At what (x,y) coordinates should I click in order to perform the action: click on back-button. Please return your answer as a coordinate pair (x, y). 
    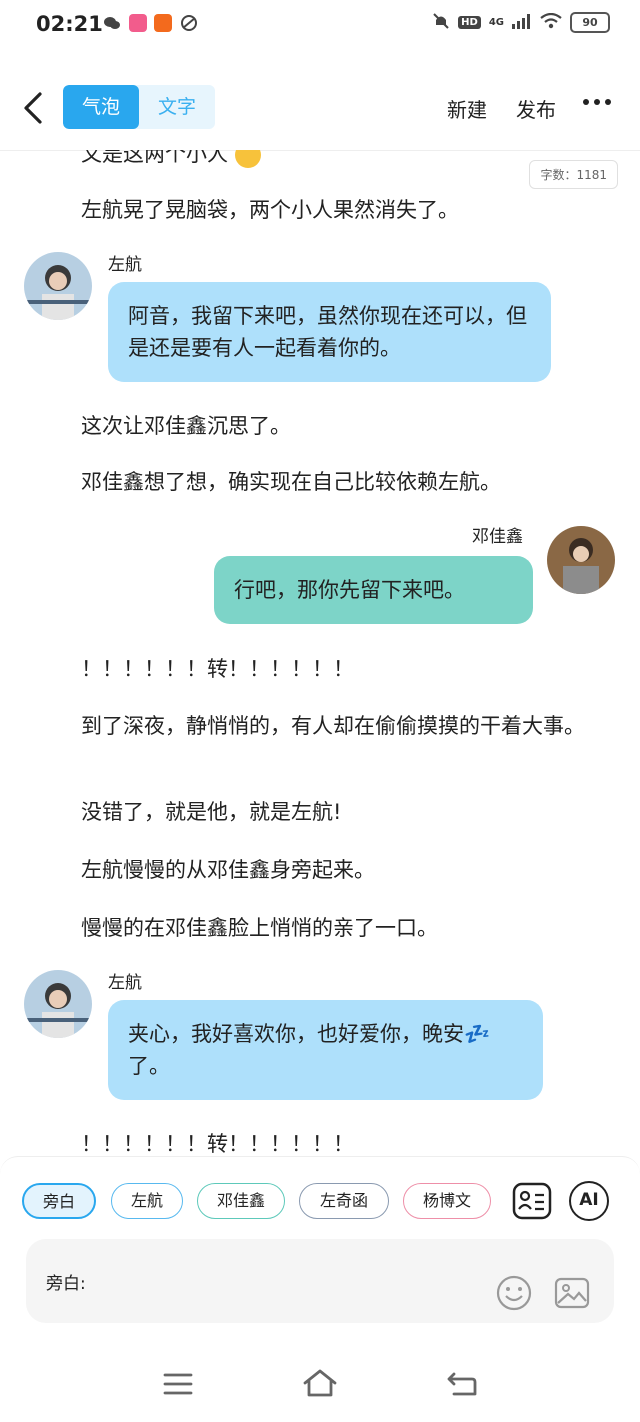
    Looking at the image, I should click on (35, 108).